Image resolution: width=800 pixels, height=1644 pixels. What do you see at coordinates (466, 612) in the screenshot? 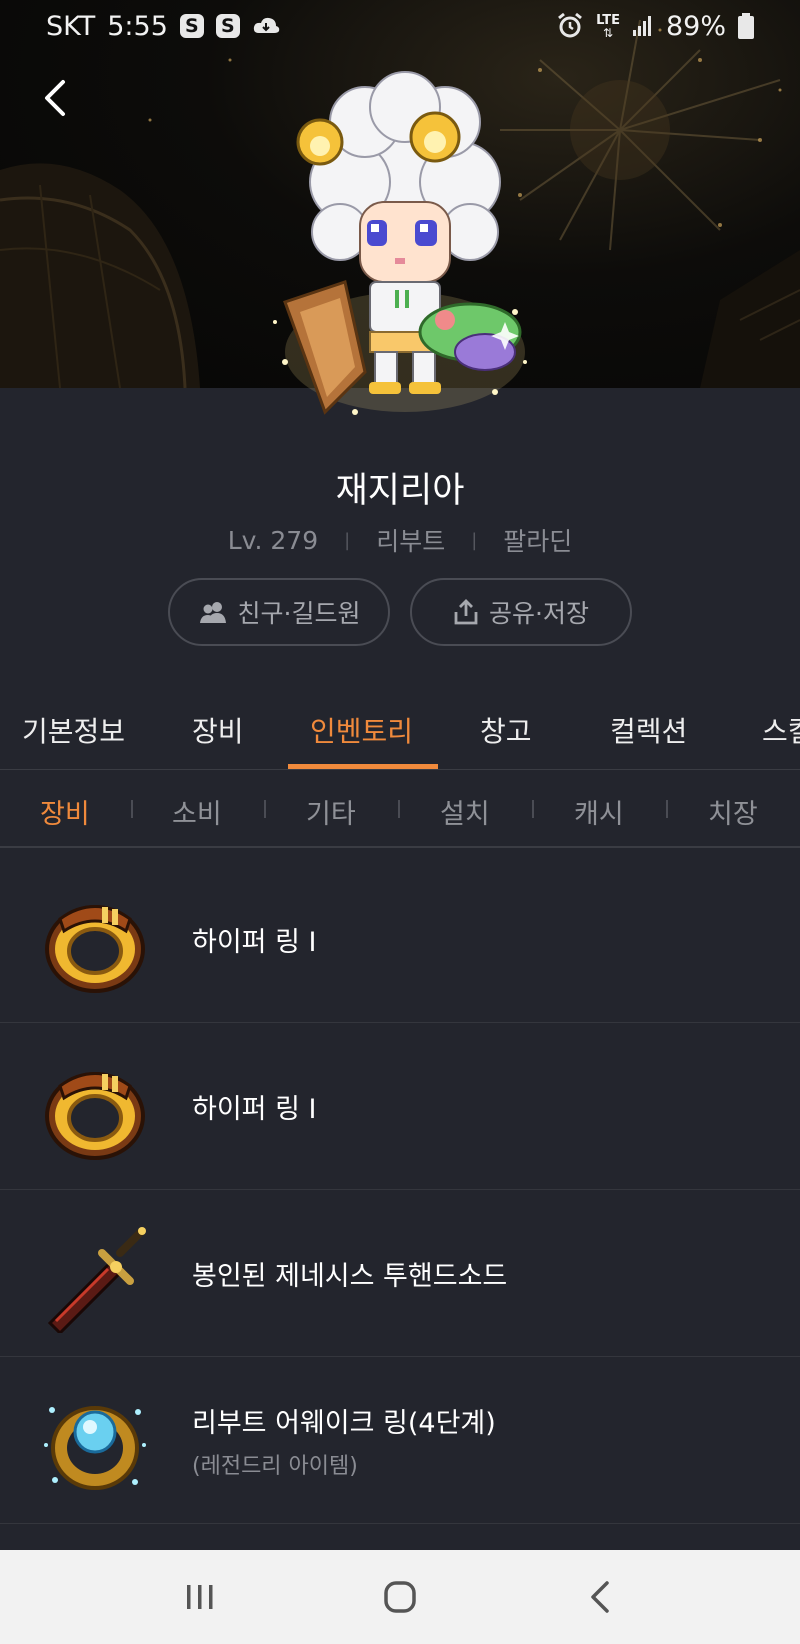
I see `share-icon` at bounding box center [466, 612].